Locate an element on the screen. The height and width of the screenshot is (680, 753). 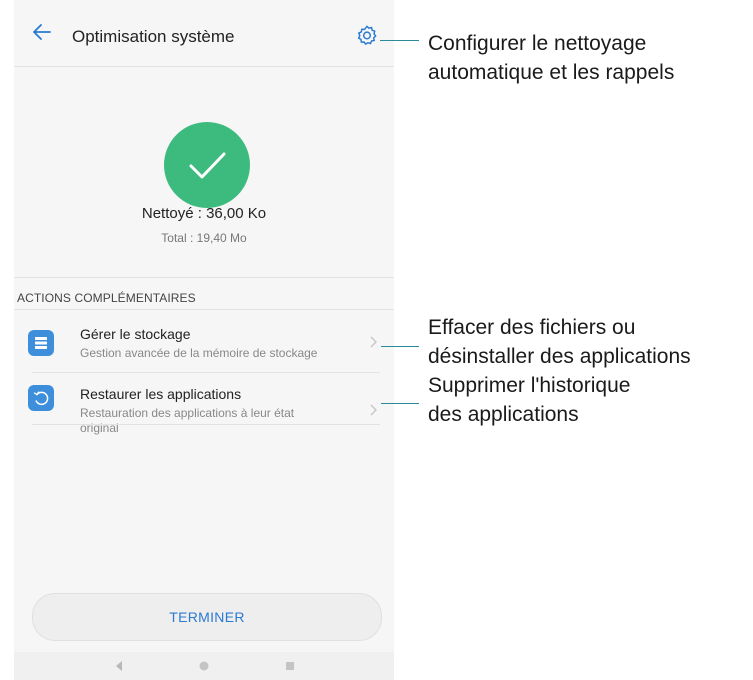
storage-icon is located at coordinates (41, 343).